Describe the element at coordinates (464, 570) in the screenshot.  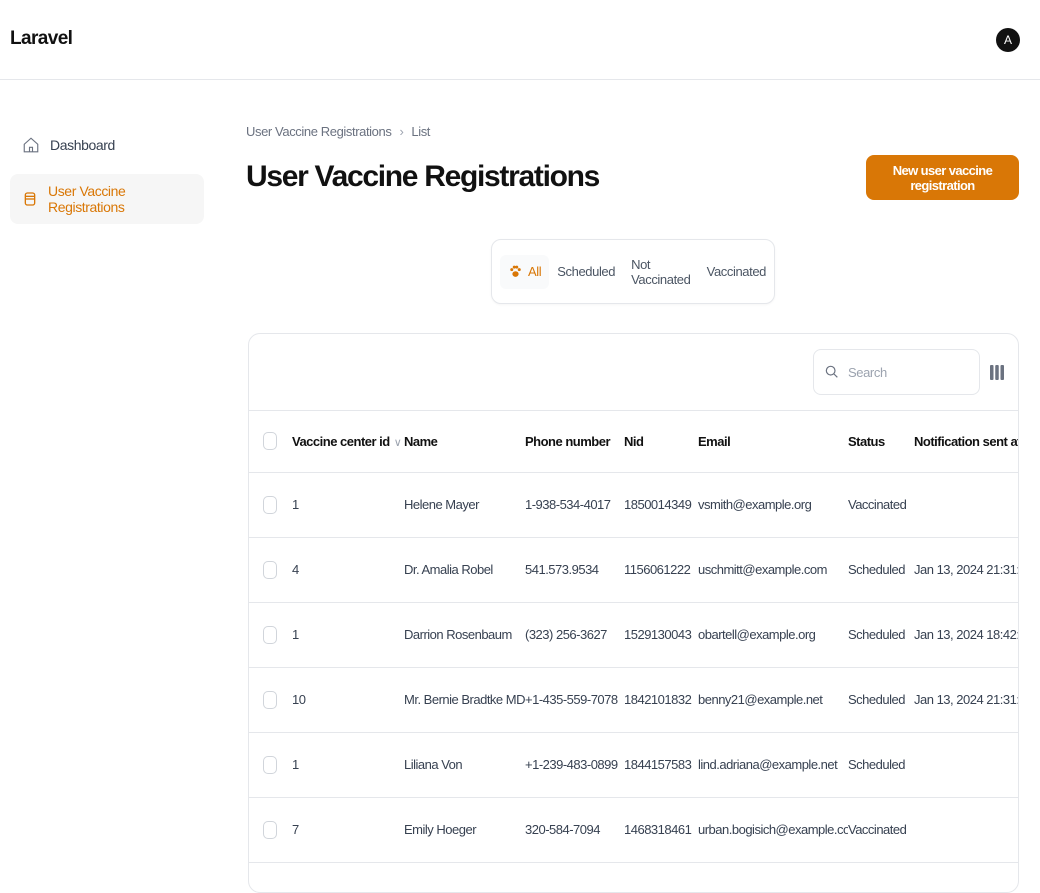
I see `cell-name: Dr. Amalia Robel` at that location.